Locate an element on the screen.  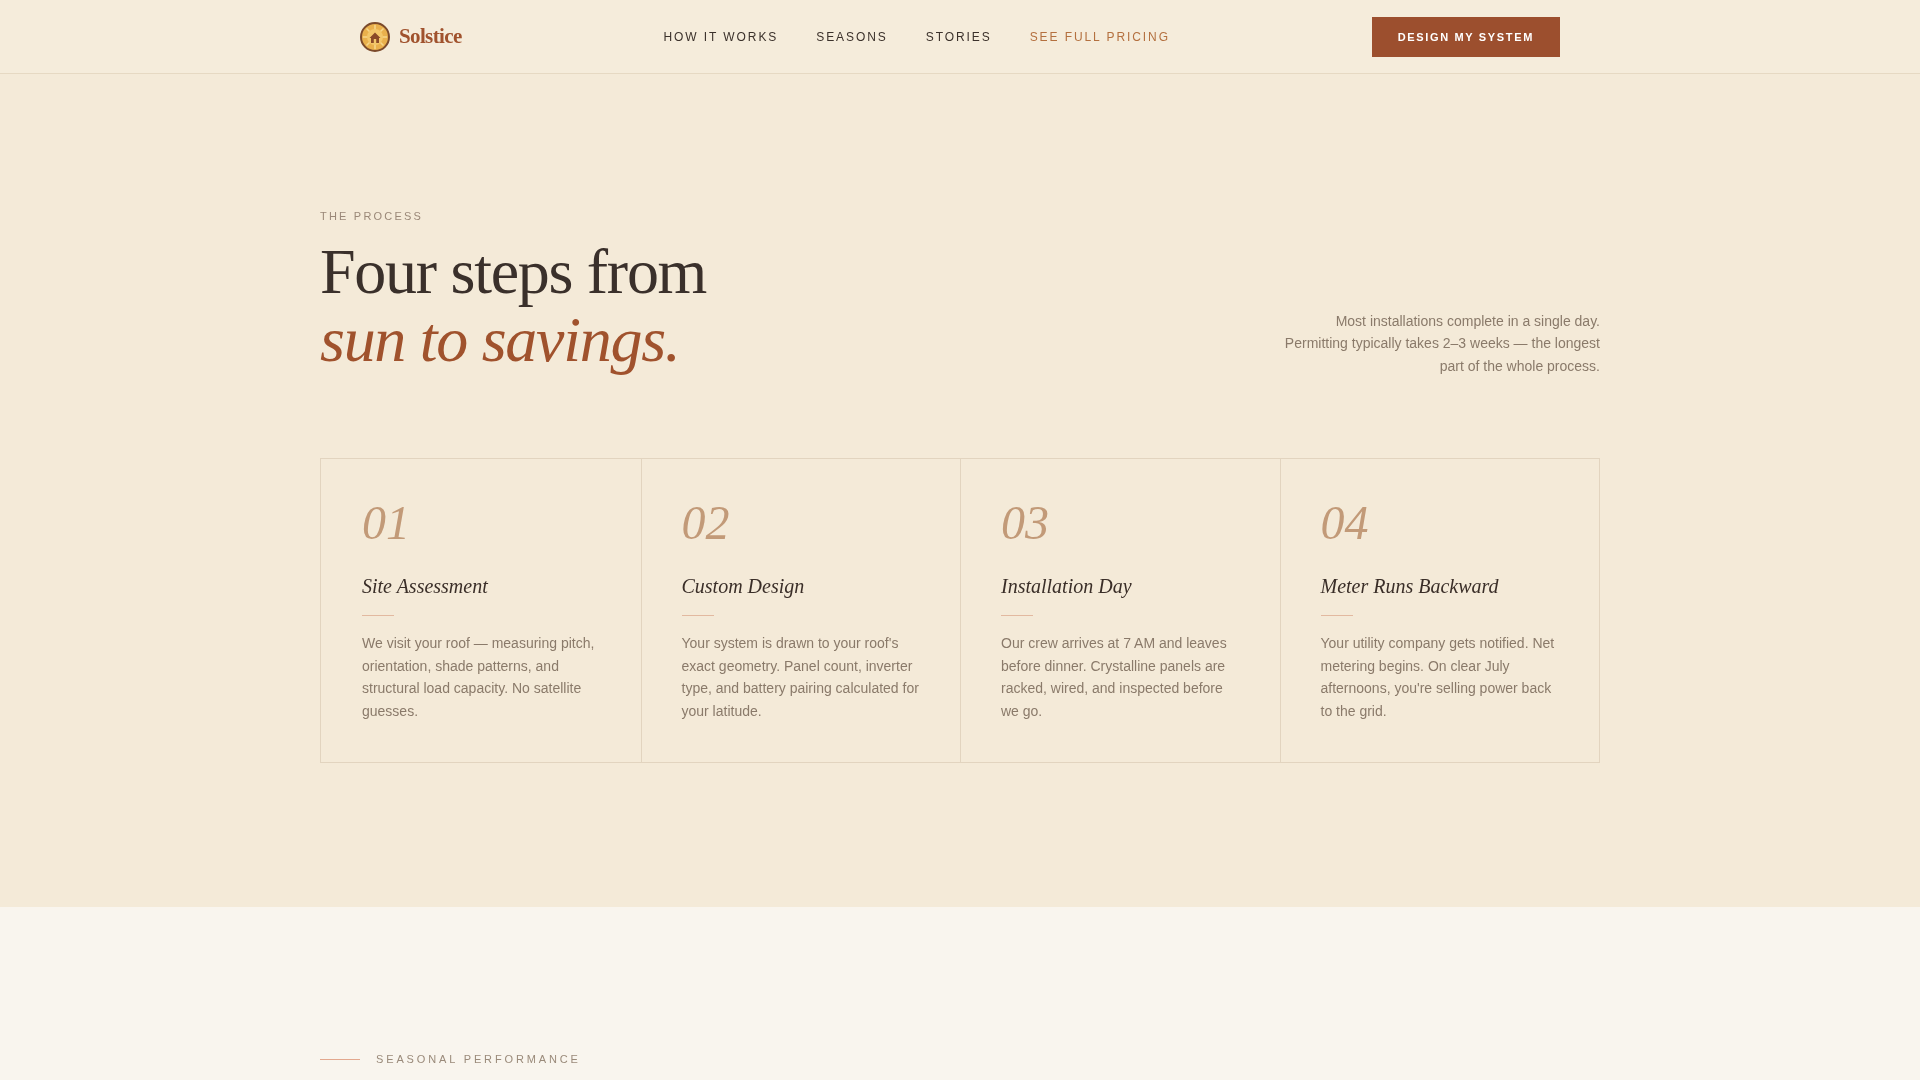
nav-link: SEASONS is located at coordinates (852, 36).